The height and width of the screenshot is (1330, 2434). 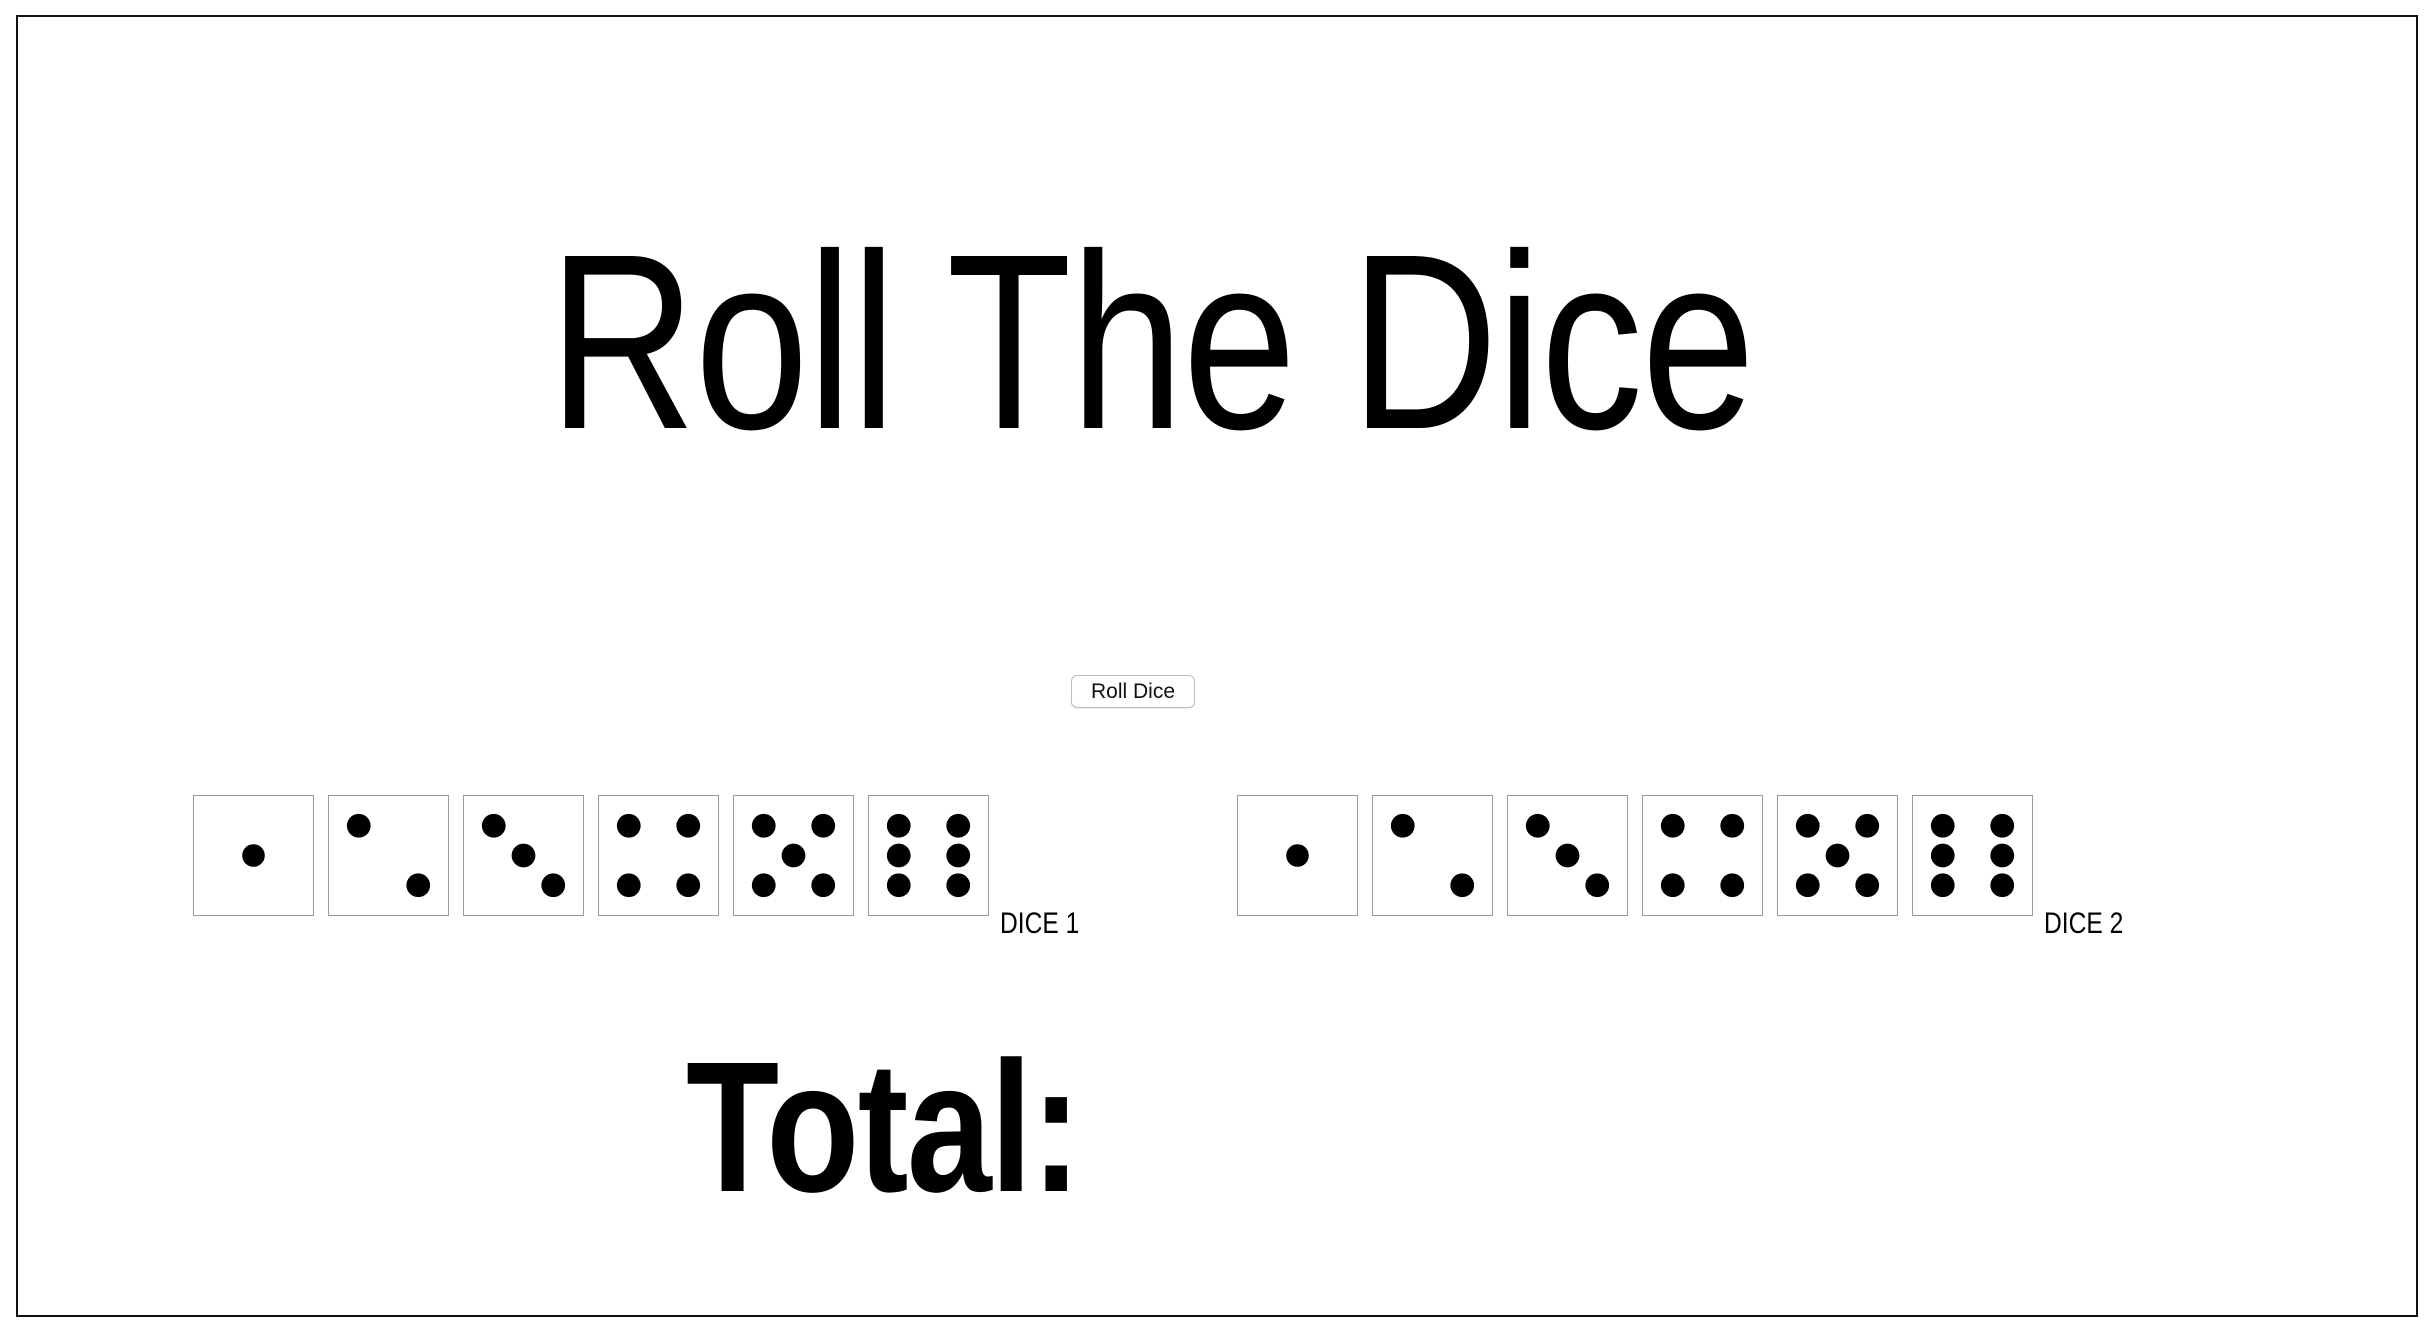 What do you see at coordinates (884, 1127) in the screenshot?
I see `total-label: Total:` at bounding box center [884, 1127].